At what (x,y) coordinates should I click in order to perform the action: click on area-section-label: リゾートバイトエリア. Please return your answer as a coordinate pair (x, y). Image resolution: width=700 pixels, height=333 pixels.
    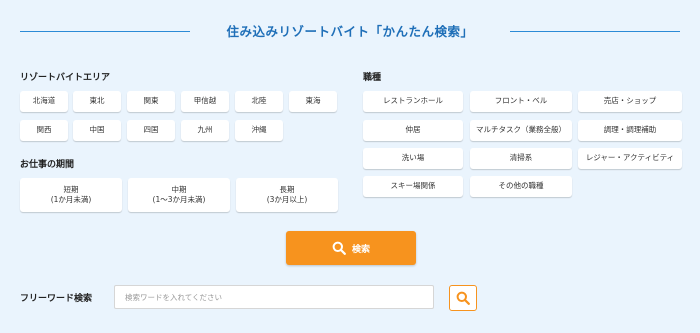
    Looking at the image, I should click on (65, 78).